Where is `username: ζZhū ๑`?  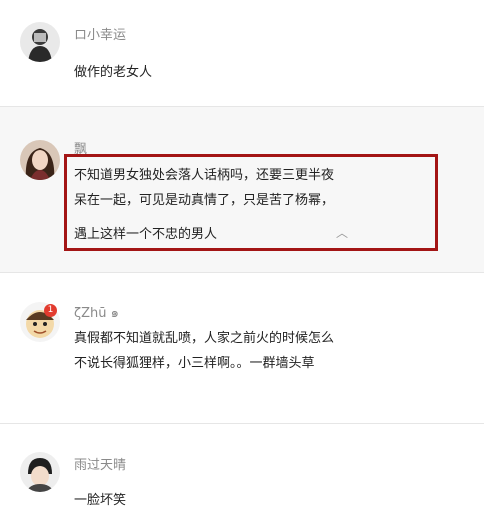
username: ζZhū ๑ is located at coordinates (96, 312).